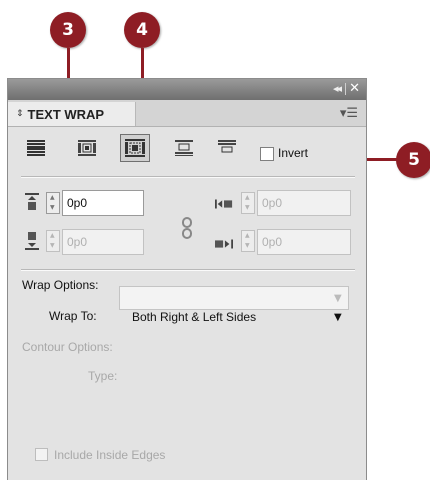 This screenshot has height=480, width=430. Describe the element at coordinates (267, 154) in the screenshot. I see `invert-checkbox` at that location.